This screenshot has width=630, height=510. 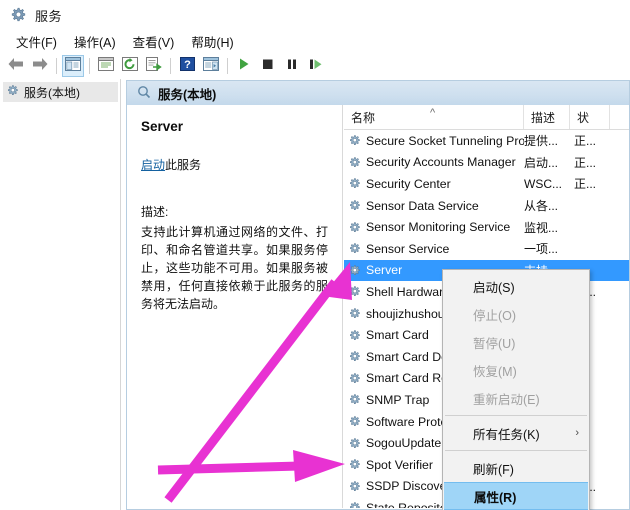 What do you see at coordinates (153, 165) in the screenshot?
I see `start-service-link: 启动` at bounding box center [153, 165].